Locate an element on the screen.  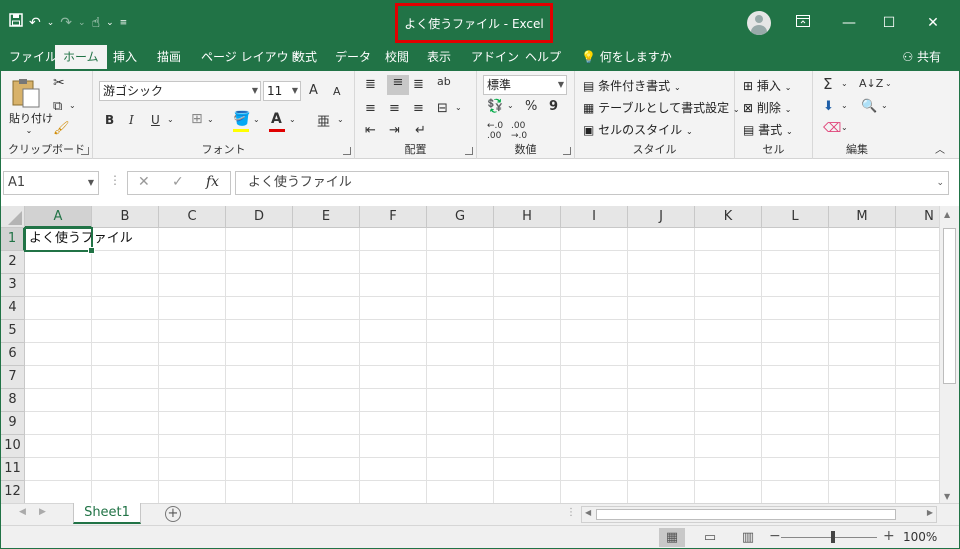
wrap-text-icon: ↵ is located at coordinates (420, 130).